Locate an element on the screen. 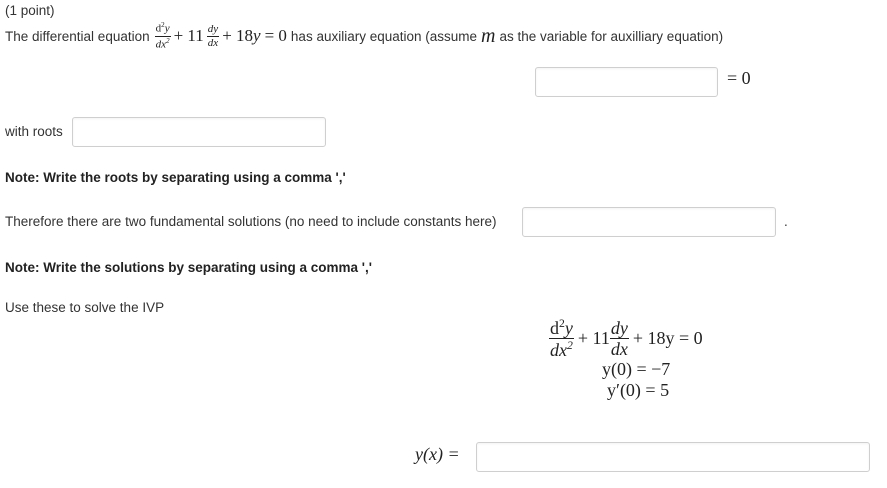  question-equation: d2y dx2 + 11 dy dx + 18 y = 0 is located at coordinates (220, 35).